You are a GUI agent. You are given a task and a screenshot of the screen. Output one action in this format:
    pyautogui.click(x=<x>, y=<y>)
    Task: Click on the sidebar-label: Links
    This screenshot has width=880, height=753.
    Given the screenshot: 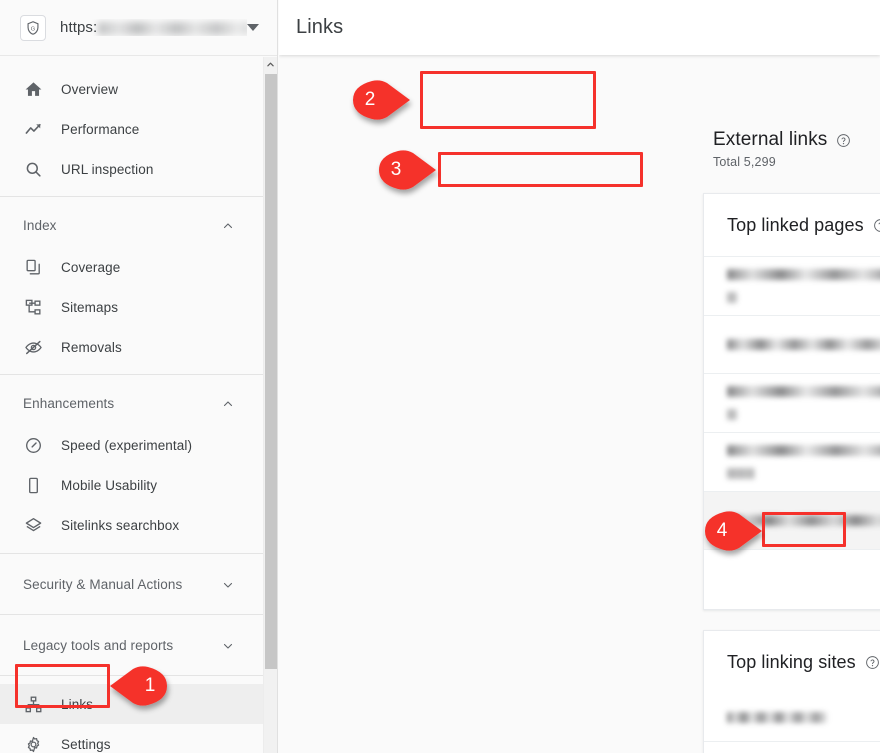 What is the action you would take?
    pyautogui.click(x=77, y=704)
    